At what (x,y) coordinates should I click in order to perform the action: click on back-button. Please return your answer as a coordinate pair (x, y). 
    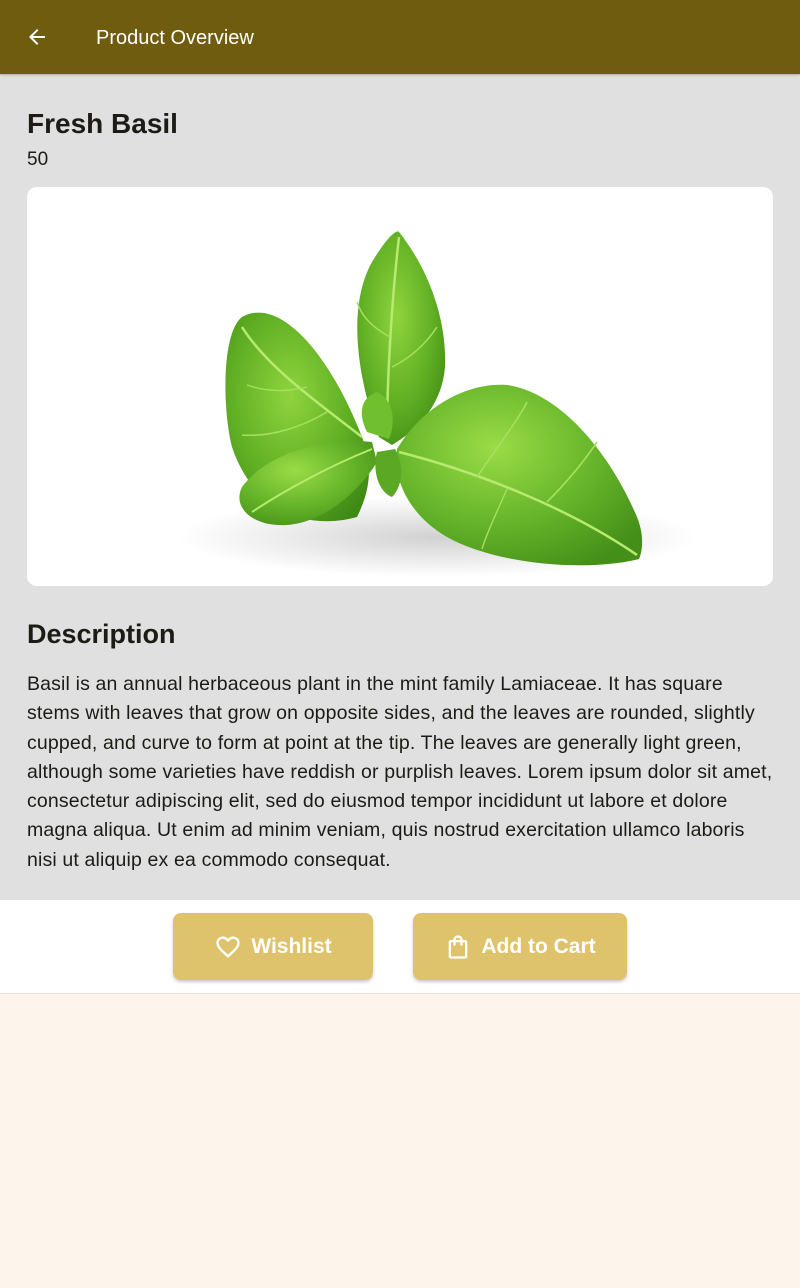
    Looking at the image, I should click on (37, 37).